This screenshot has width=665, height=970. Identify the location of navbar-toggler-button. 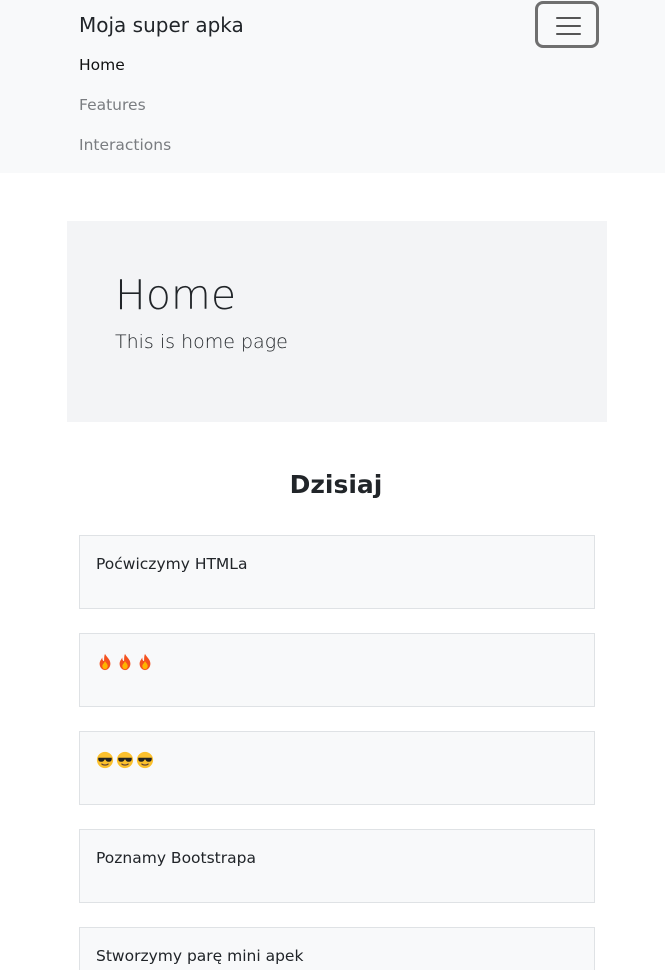
(567, 24).